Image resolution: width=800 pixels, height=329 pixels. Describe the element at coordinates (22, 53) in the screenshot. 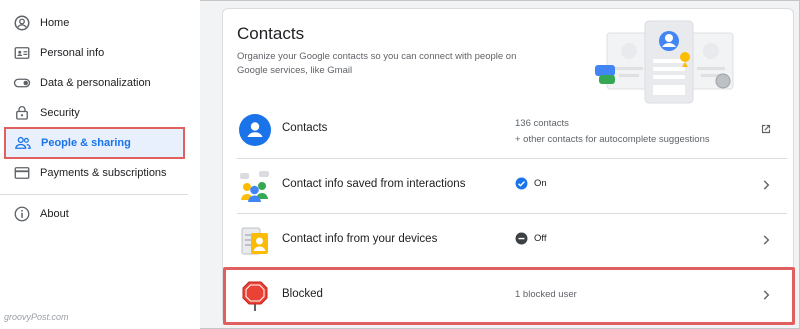

I see `id-card-icon` at that location.